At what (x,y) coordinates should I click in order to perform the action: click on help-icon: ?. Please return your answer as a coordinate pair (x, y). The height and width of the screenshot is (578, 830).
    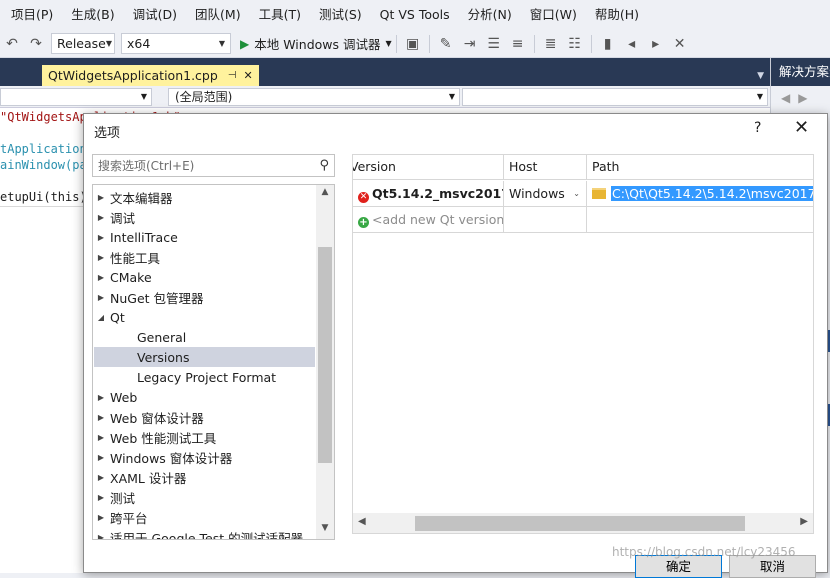
    Looking at the image, I should click on (757, 128).